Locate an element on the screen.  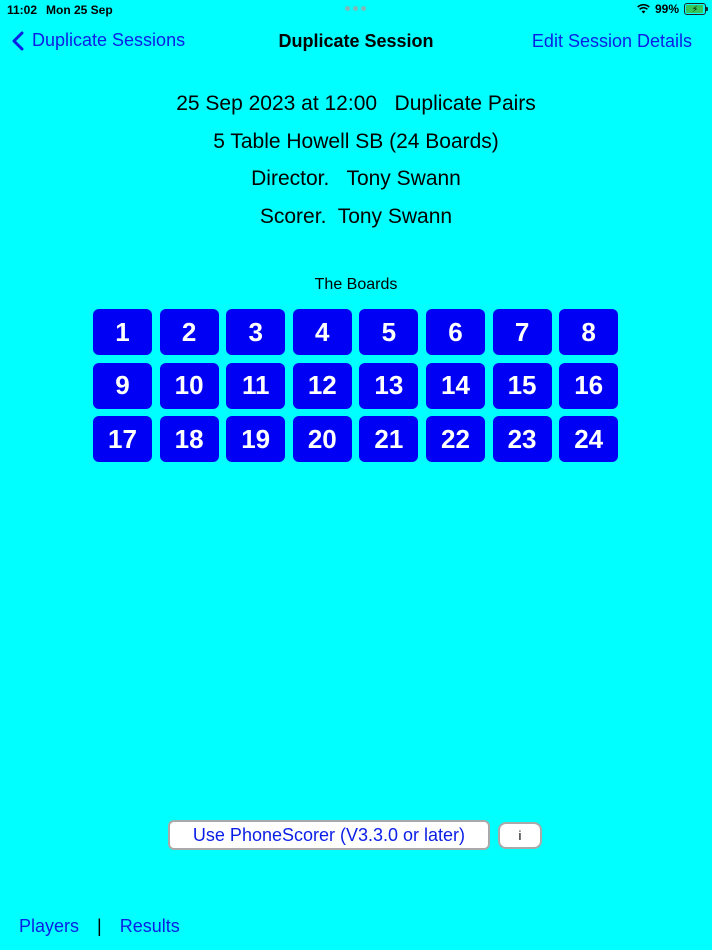
battery-icon: ⚡ is located at coordinates (696, 9).